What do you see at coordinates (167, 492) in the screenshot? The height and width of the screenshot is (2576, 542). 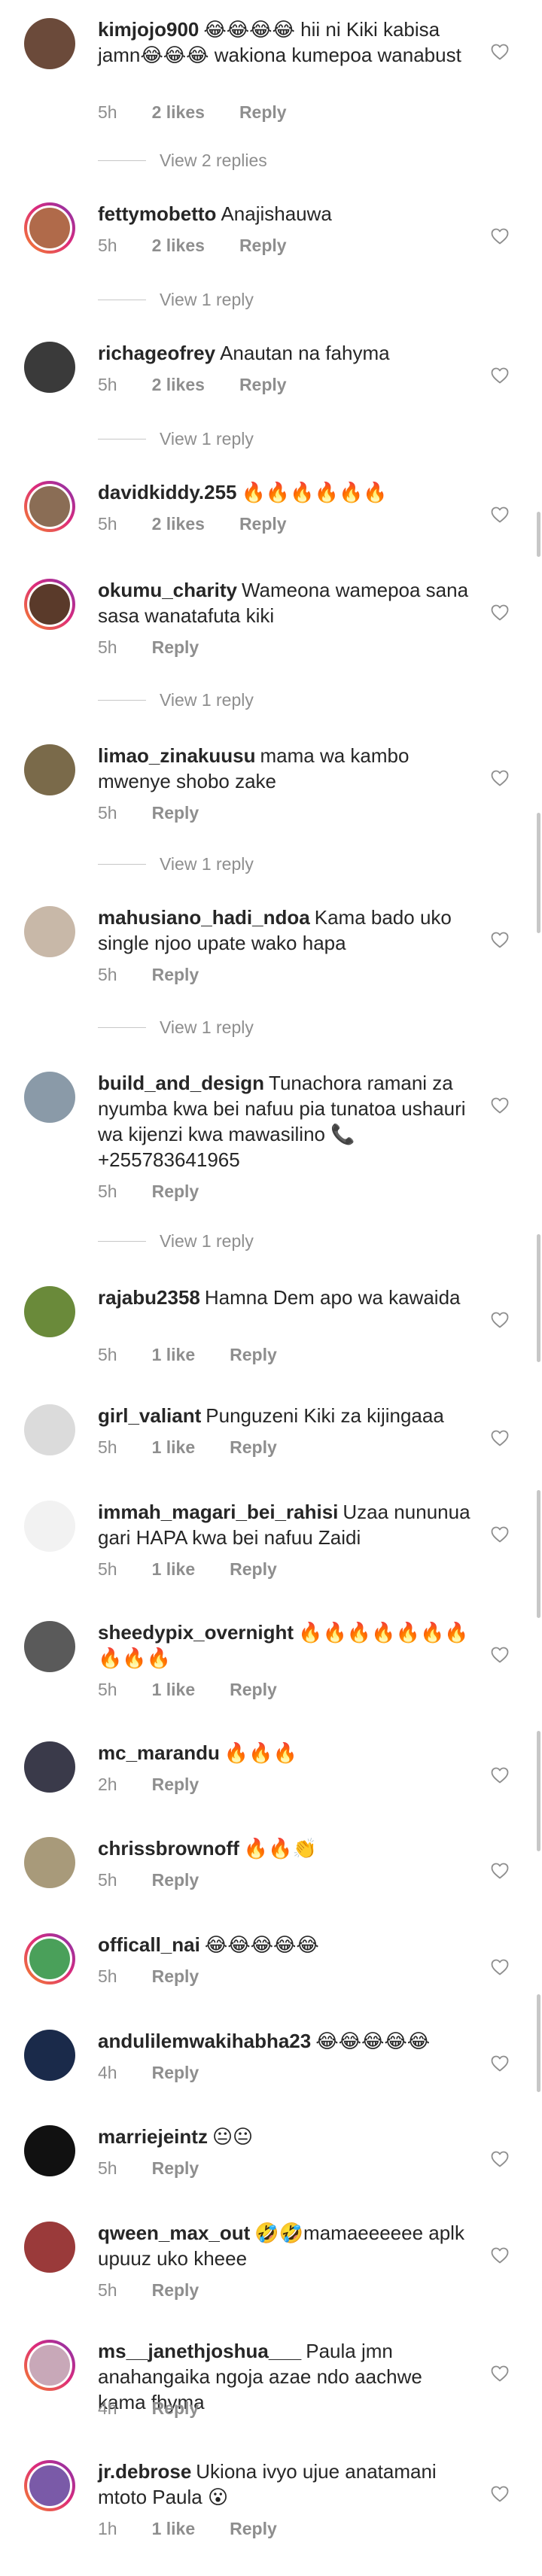 I see `comment-username: davidkiddy.255` at bounding box center [167, 492].